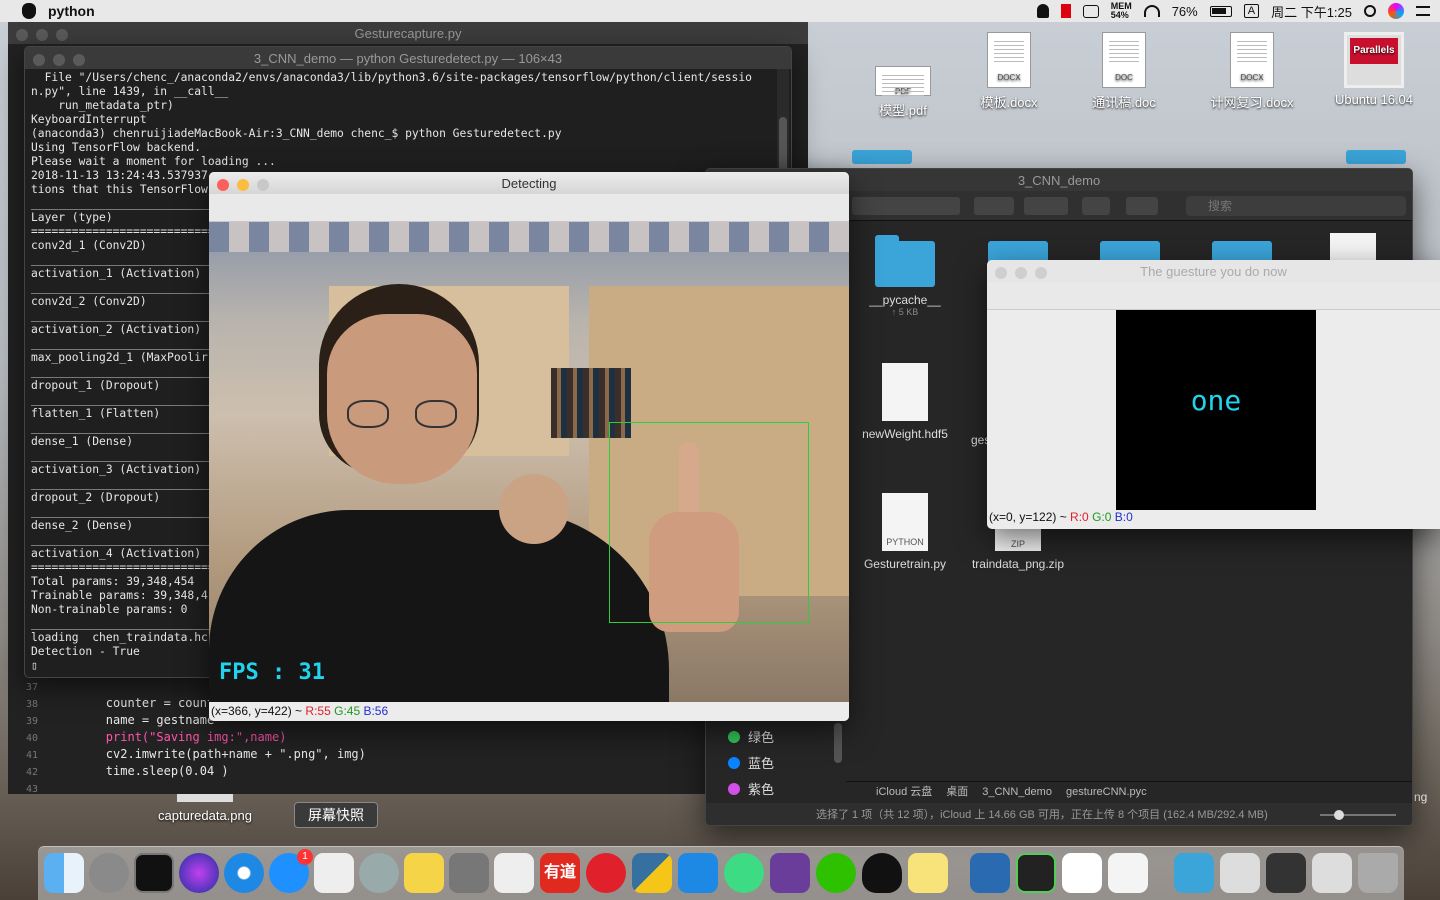  Describe the element at coordinates (560, 873) in the screenshot. I see `youdao-dock-icon: 有道` at that location.